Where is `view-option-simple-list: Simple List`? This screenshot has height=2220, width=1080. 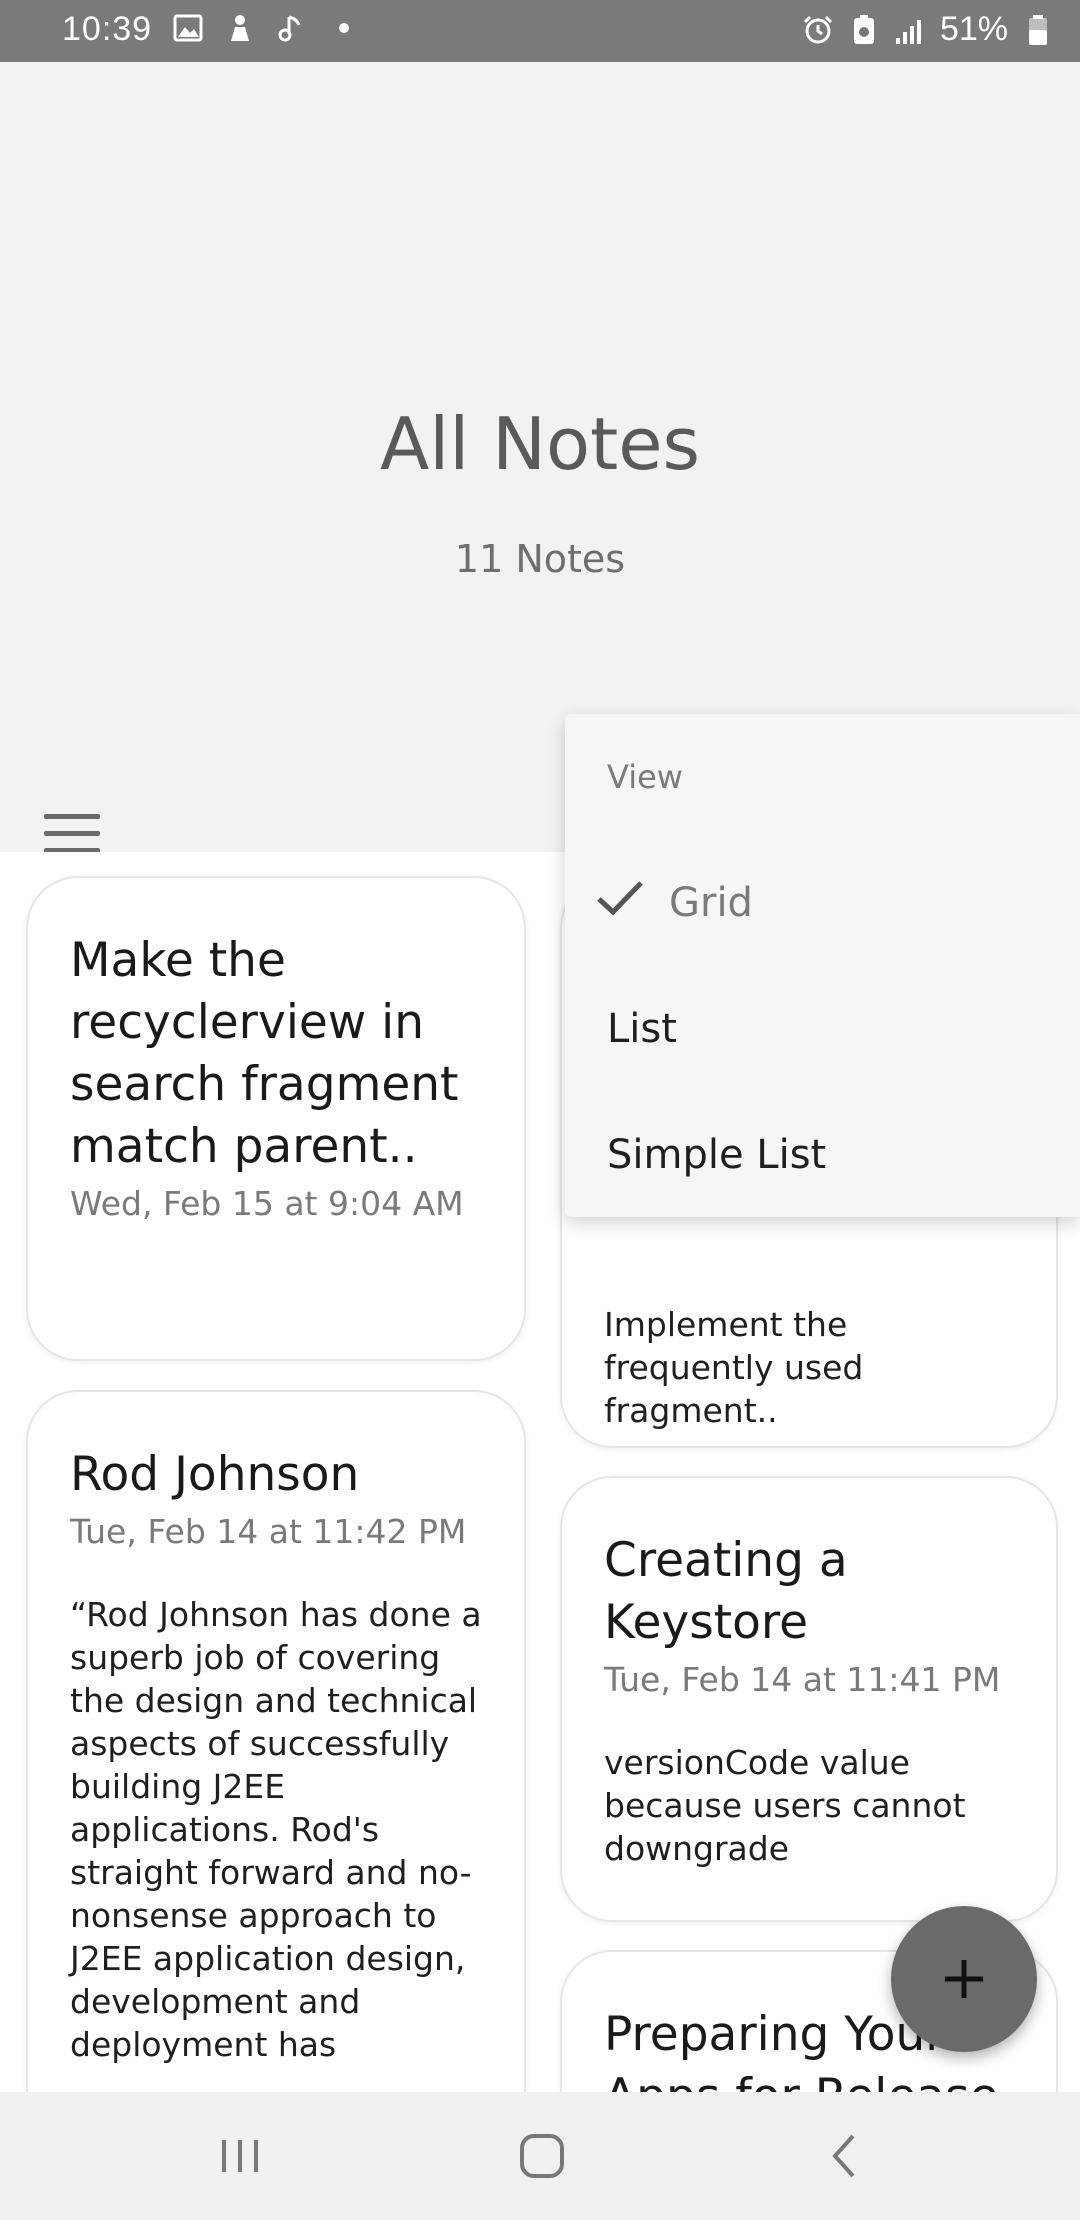 view-option-simple-list: Simple List is located at coordinates (716, 1155).